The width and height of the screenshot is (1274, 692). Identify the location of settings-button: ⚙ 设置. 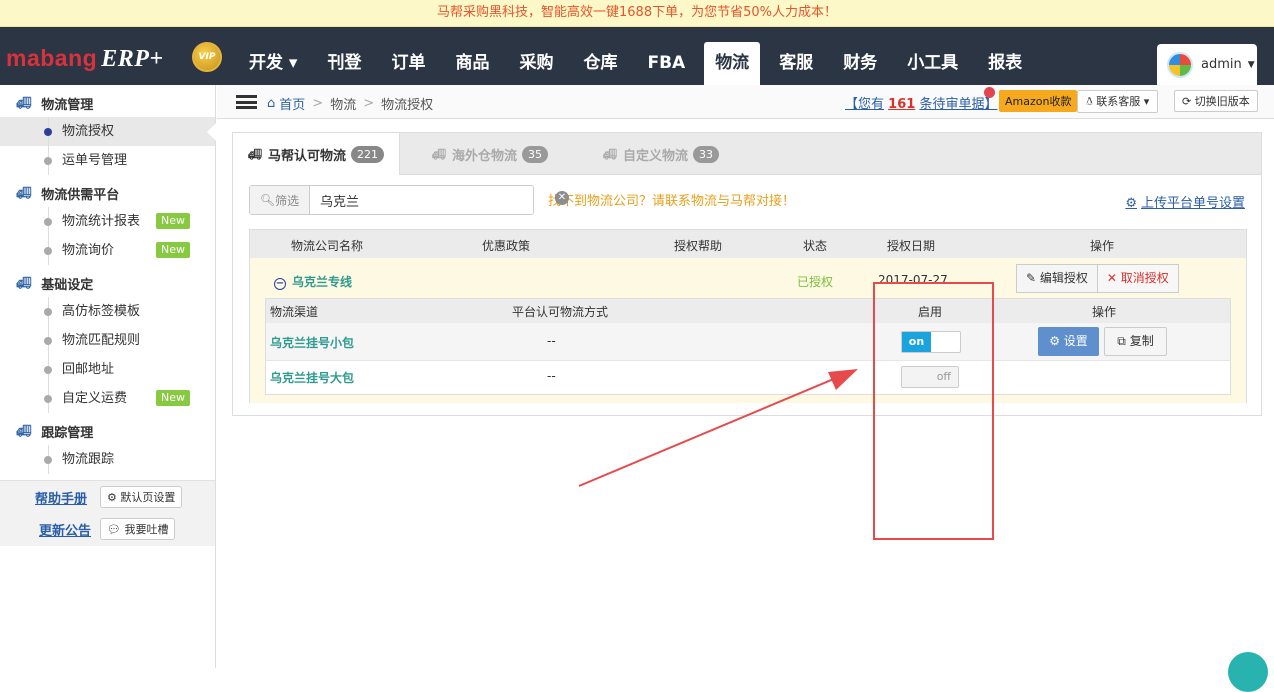
(1068, 341).